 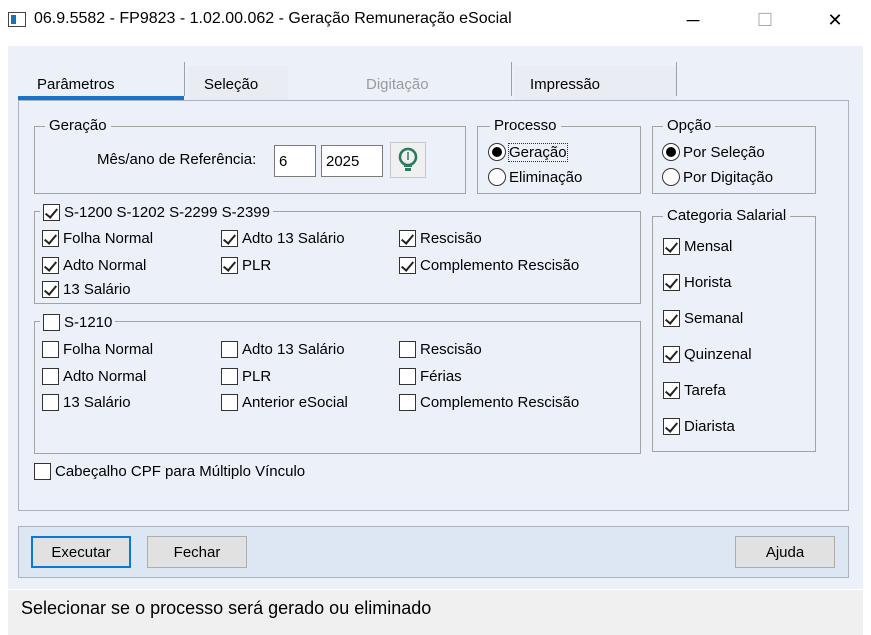 I want to click on month-input, so click(x=295, y=161).